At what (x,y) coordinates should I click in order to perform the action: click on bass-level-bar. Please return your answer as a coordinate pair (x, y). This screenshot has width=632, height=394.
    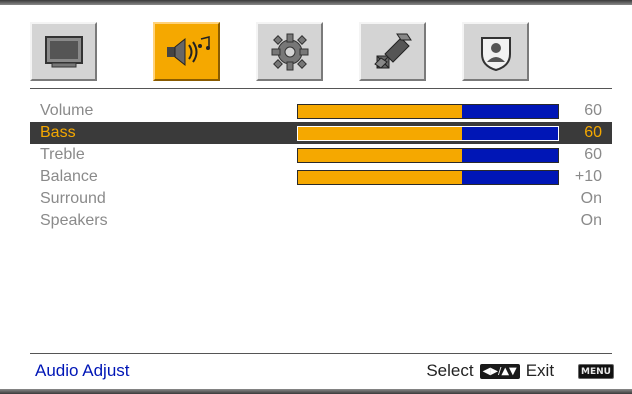
    Looking at the image, I should click on (428, 133).